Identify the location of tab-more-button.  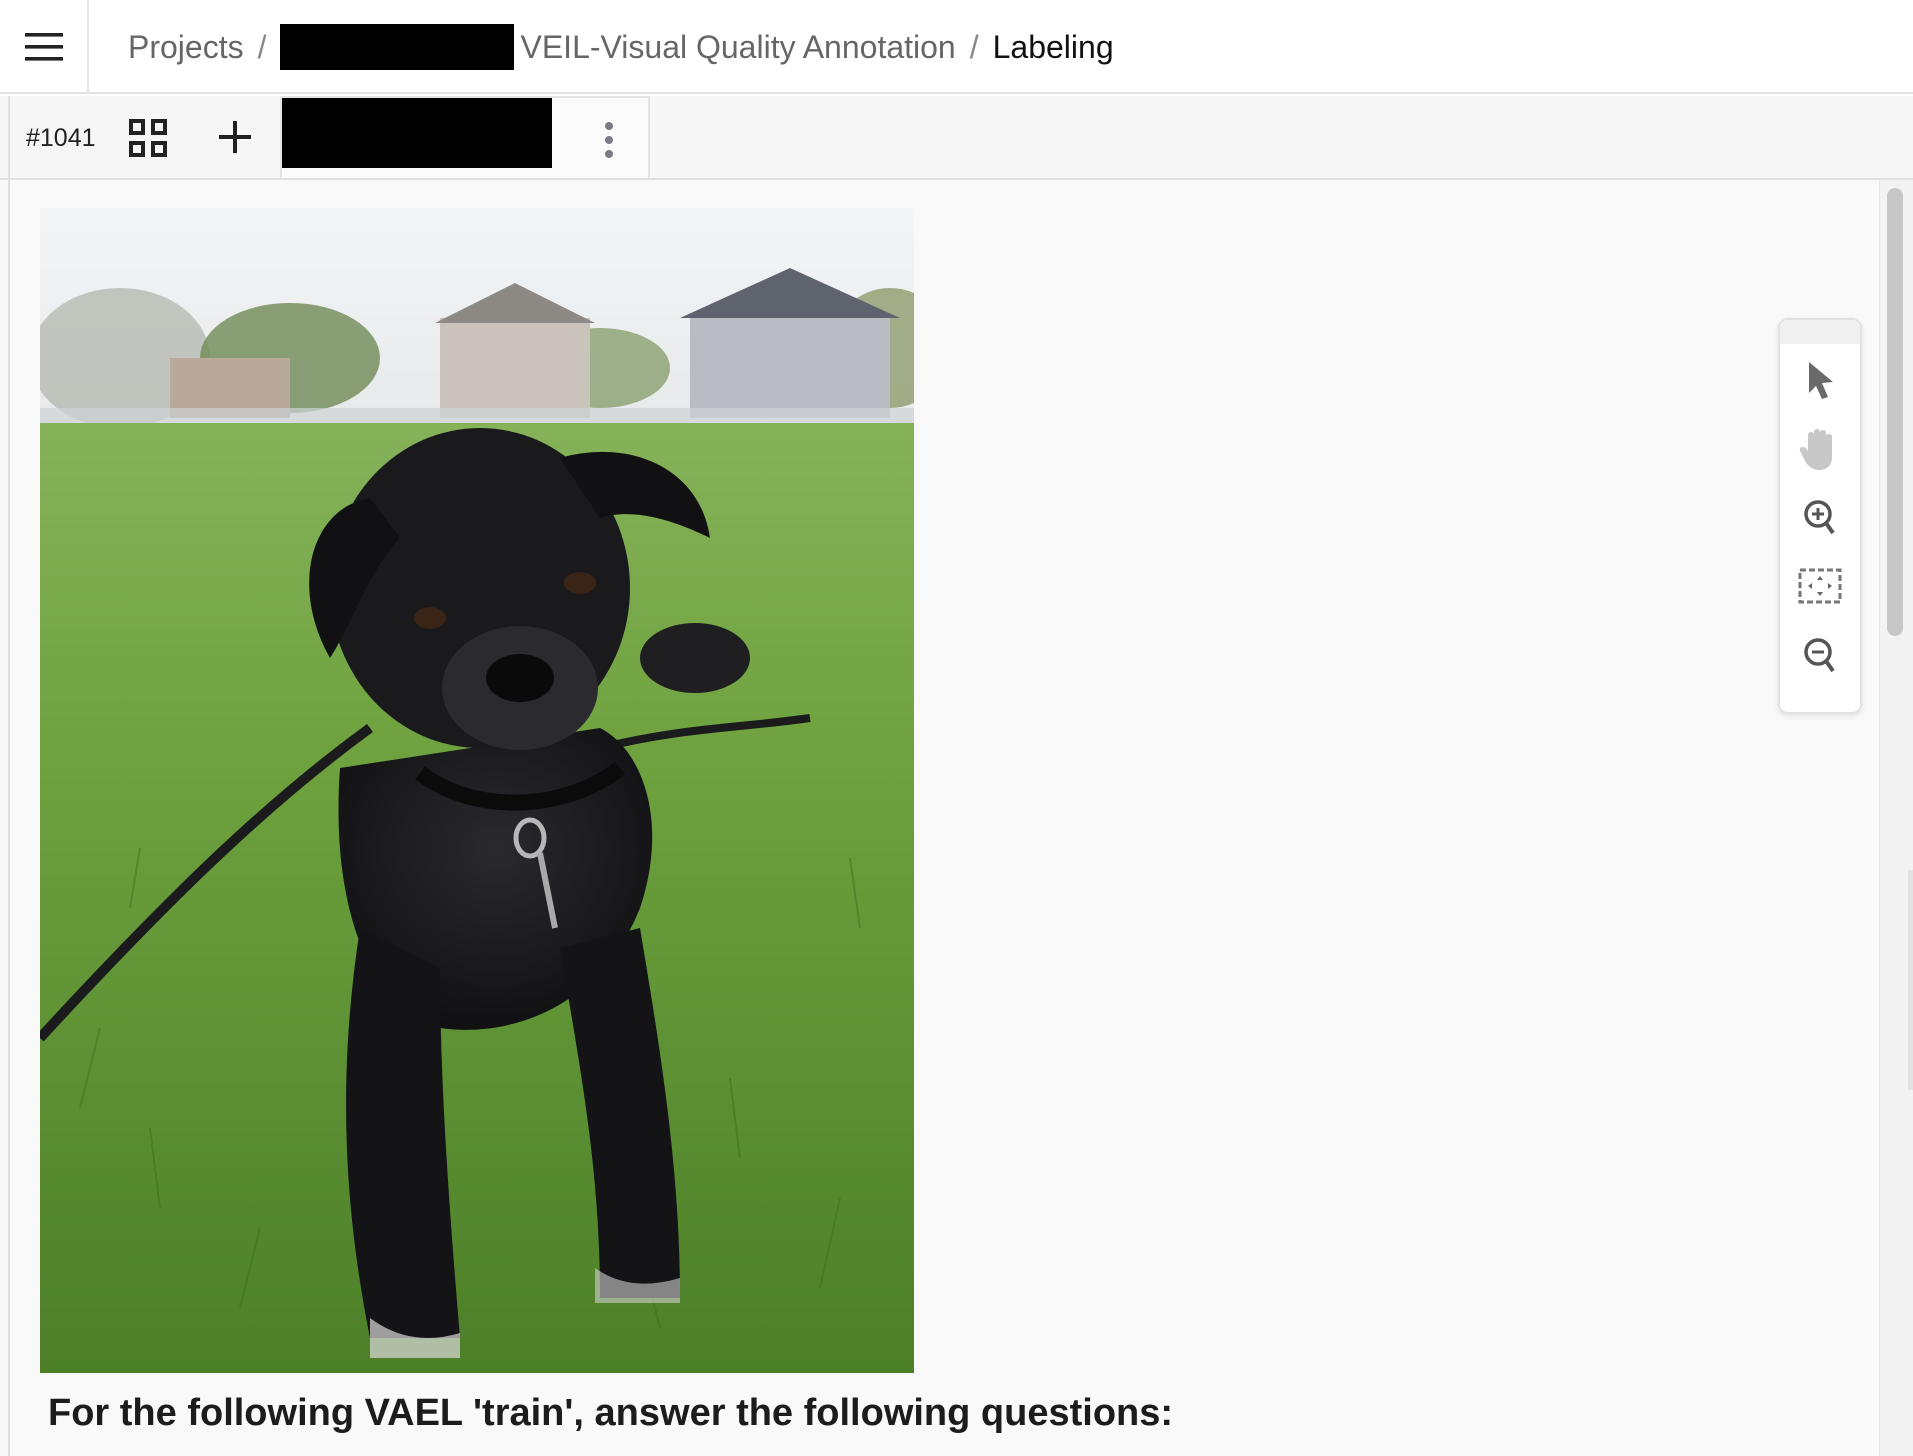
(609, 140).